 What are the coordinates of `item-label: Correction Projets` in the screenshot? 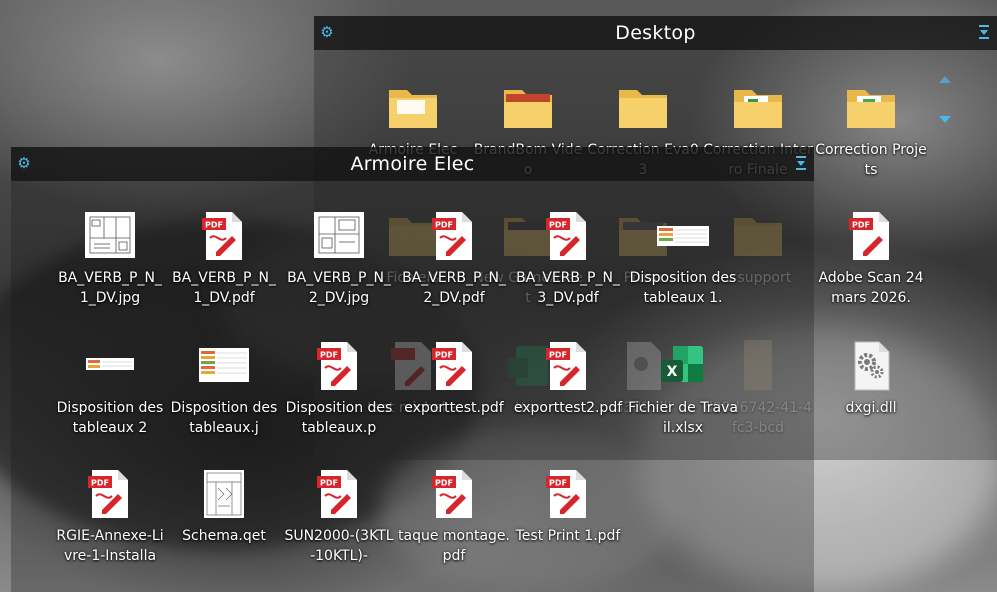 It's located at (871, 160).